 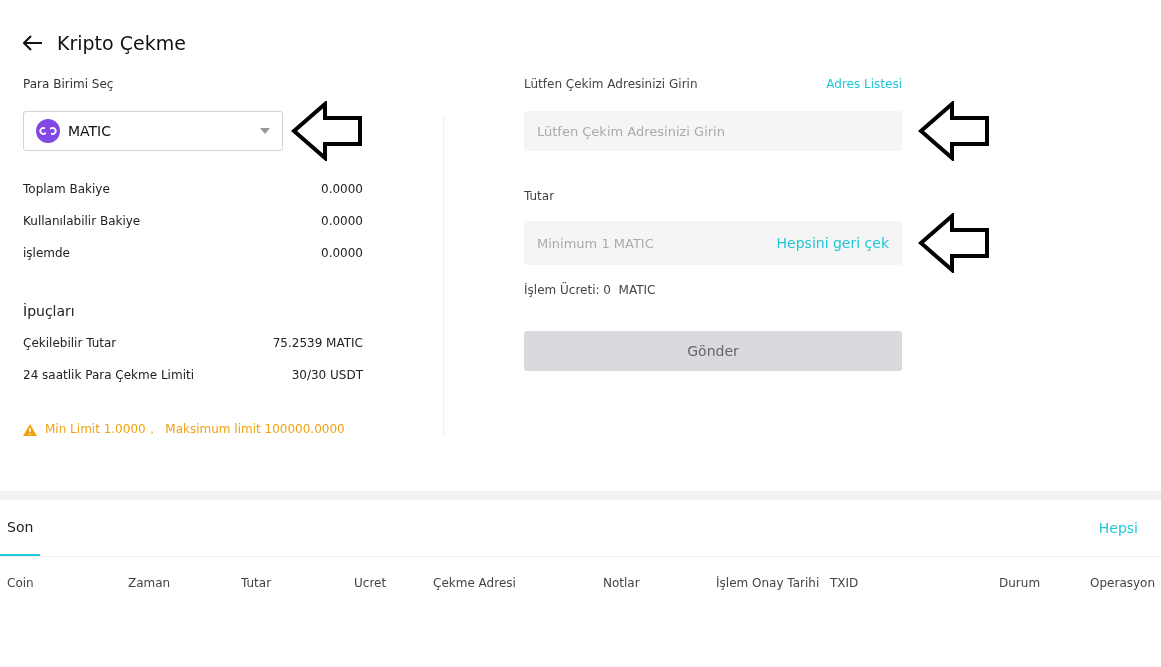 What do you see at coordinates (30, 429) in the screenshot?
I see `warning-icon` at bounding box center [30, 429].